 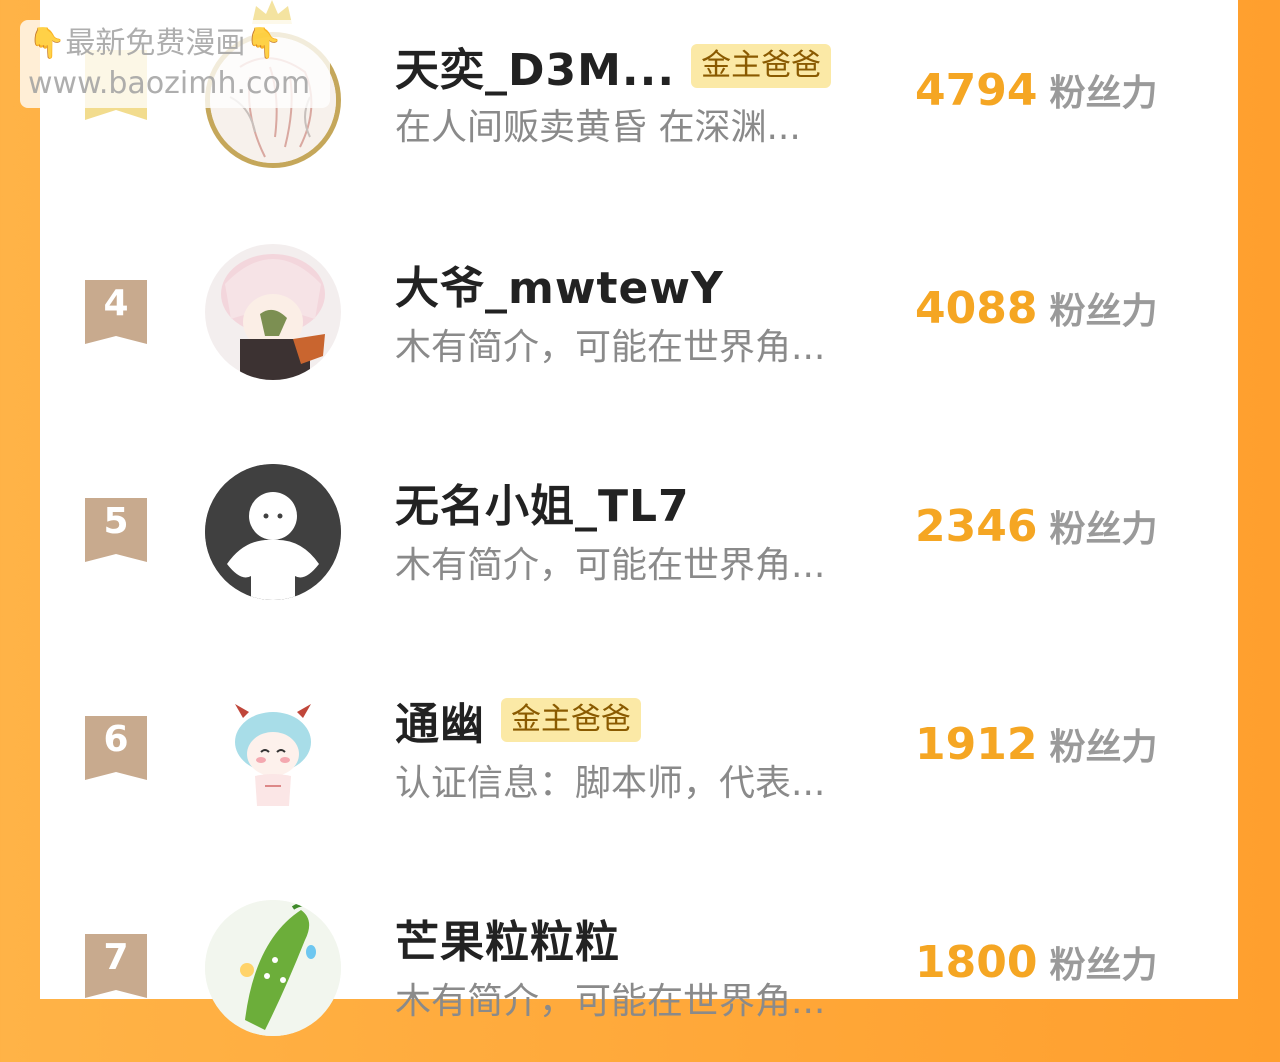 I want to click on name-line: 大爷_mwtewY, so click(x=559, y=284).